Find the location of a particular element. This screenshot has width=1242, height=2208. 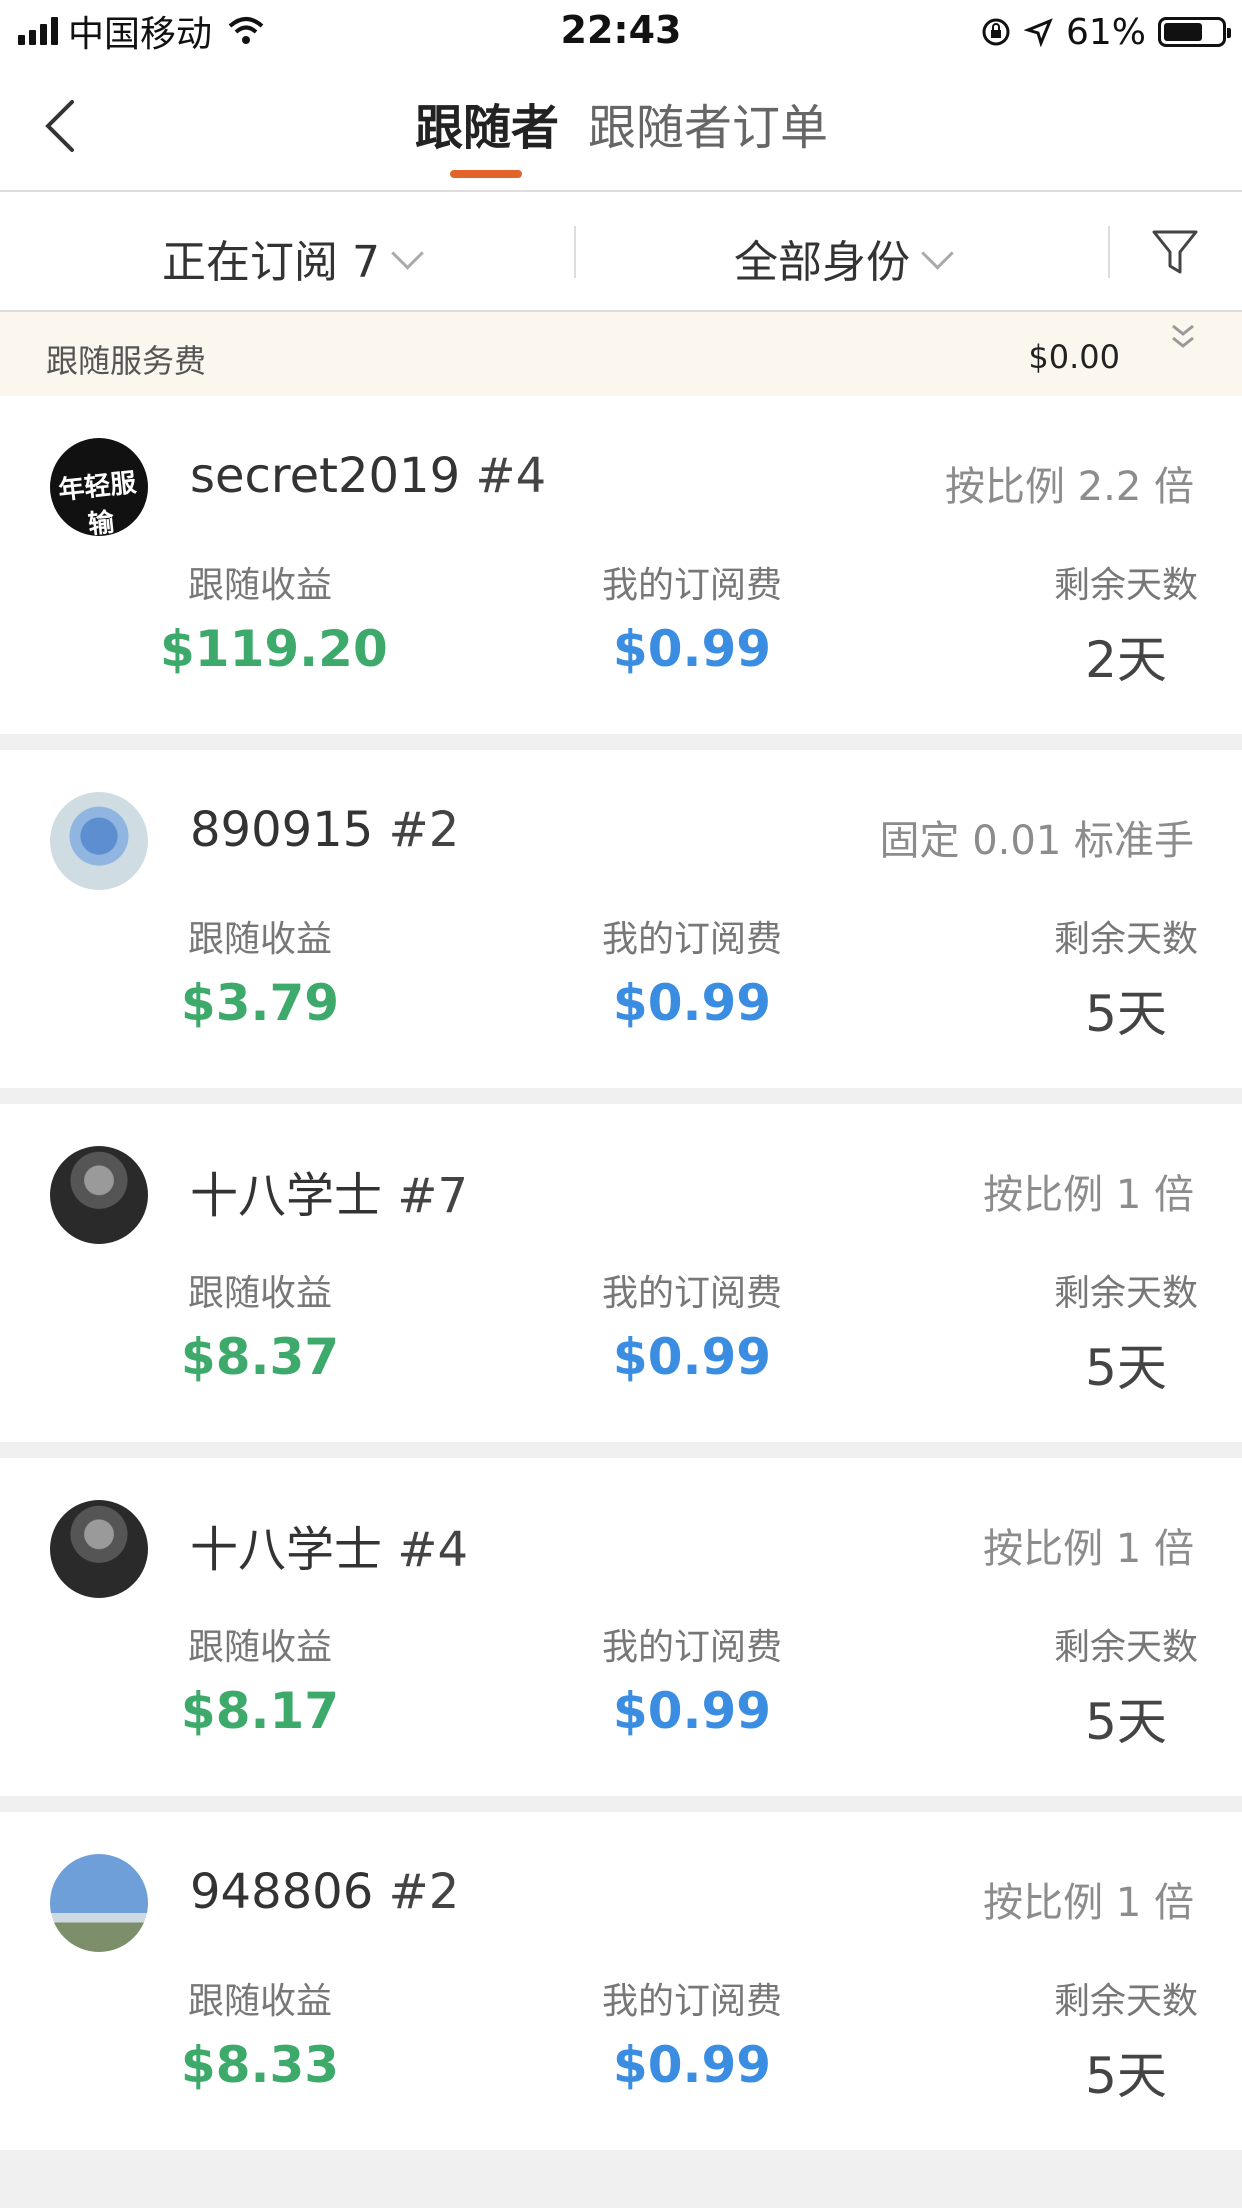

profit-column: 跟随收益 $8.33 is located at coordinates (260, 2033).